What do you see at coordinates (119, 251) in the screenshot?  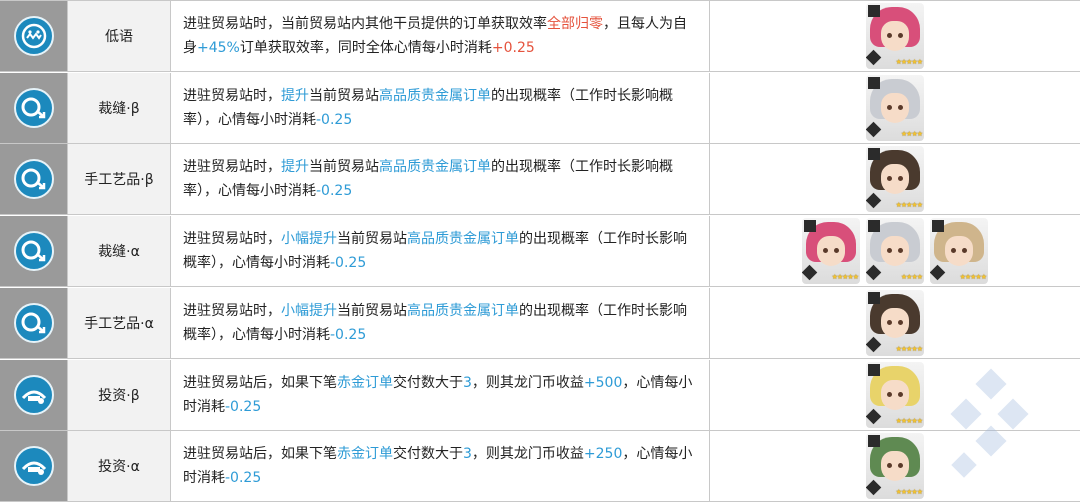 I see `skill-name: 裁缝·α` at bounding box center [119, 251].